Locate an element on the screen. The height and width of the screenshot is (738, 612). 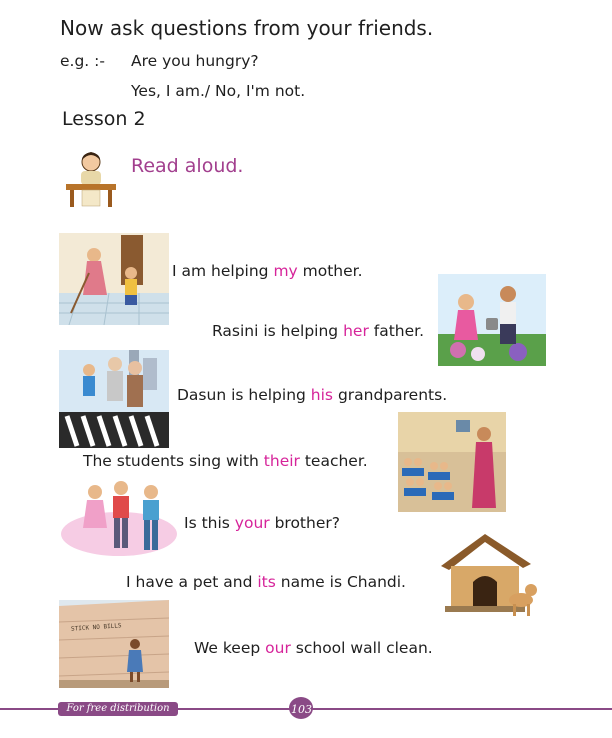
free-distribution-label: For free distribution is located at coordinates (118, 709).